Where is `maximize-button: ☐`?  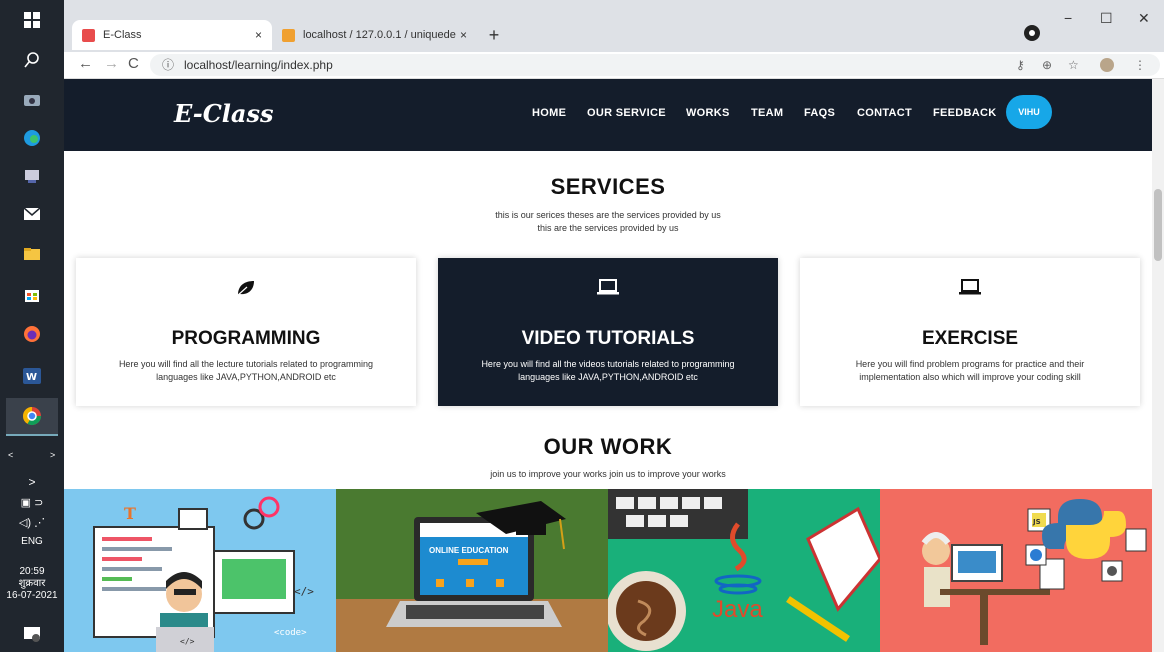
maximize-button: ☐ is located at coordinates (1106, 18).